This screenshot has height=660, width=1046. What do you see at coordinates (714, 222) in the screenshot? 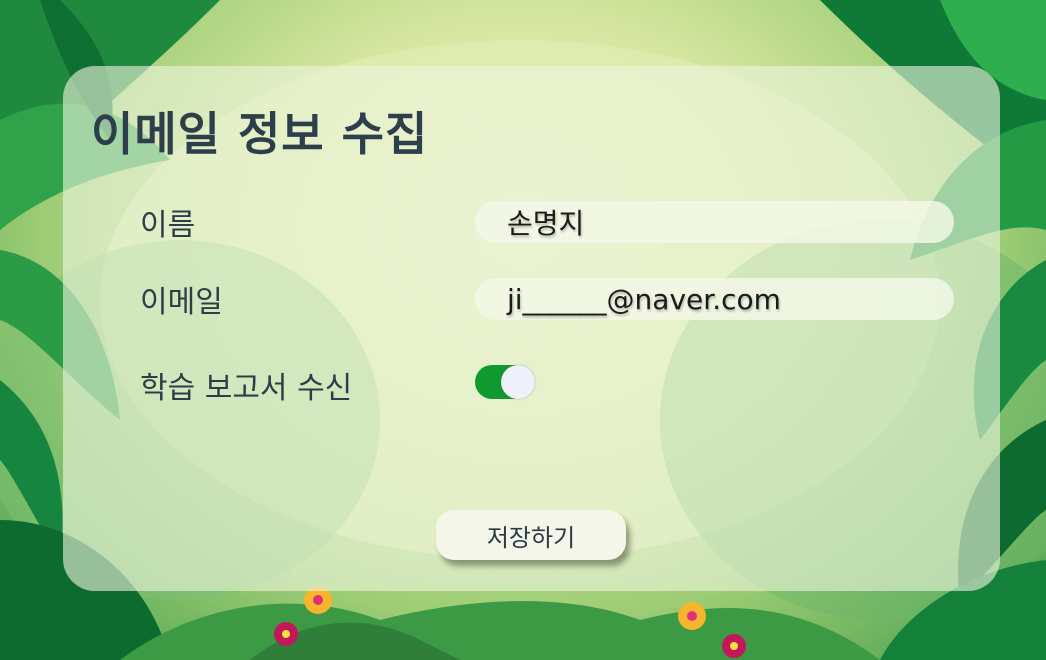
I see `name-field: 손명지` at bounding box center [714, 222].